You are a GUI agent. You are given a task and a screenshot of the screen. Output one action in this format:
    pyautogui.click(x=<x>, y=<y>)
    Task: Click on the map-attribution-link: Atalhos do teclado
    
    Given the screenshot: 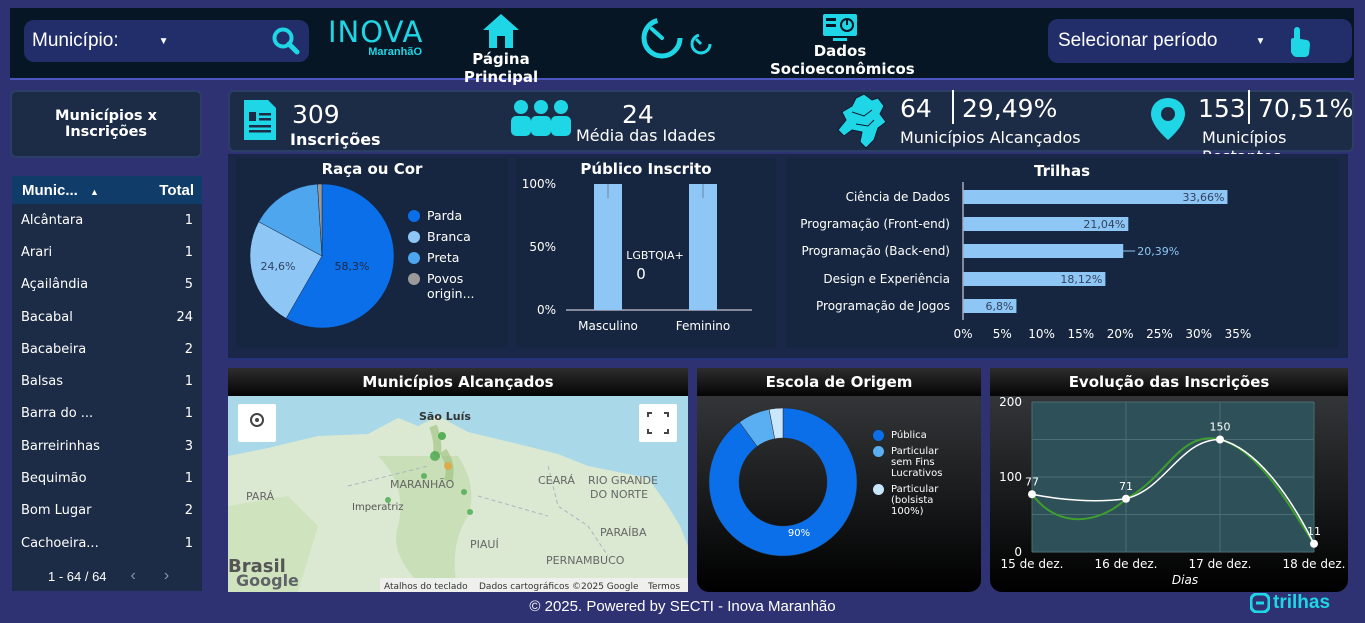 What is the action you would take?
    pyautogui.click(x=426, y=587)
    